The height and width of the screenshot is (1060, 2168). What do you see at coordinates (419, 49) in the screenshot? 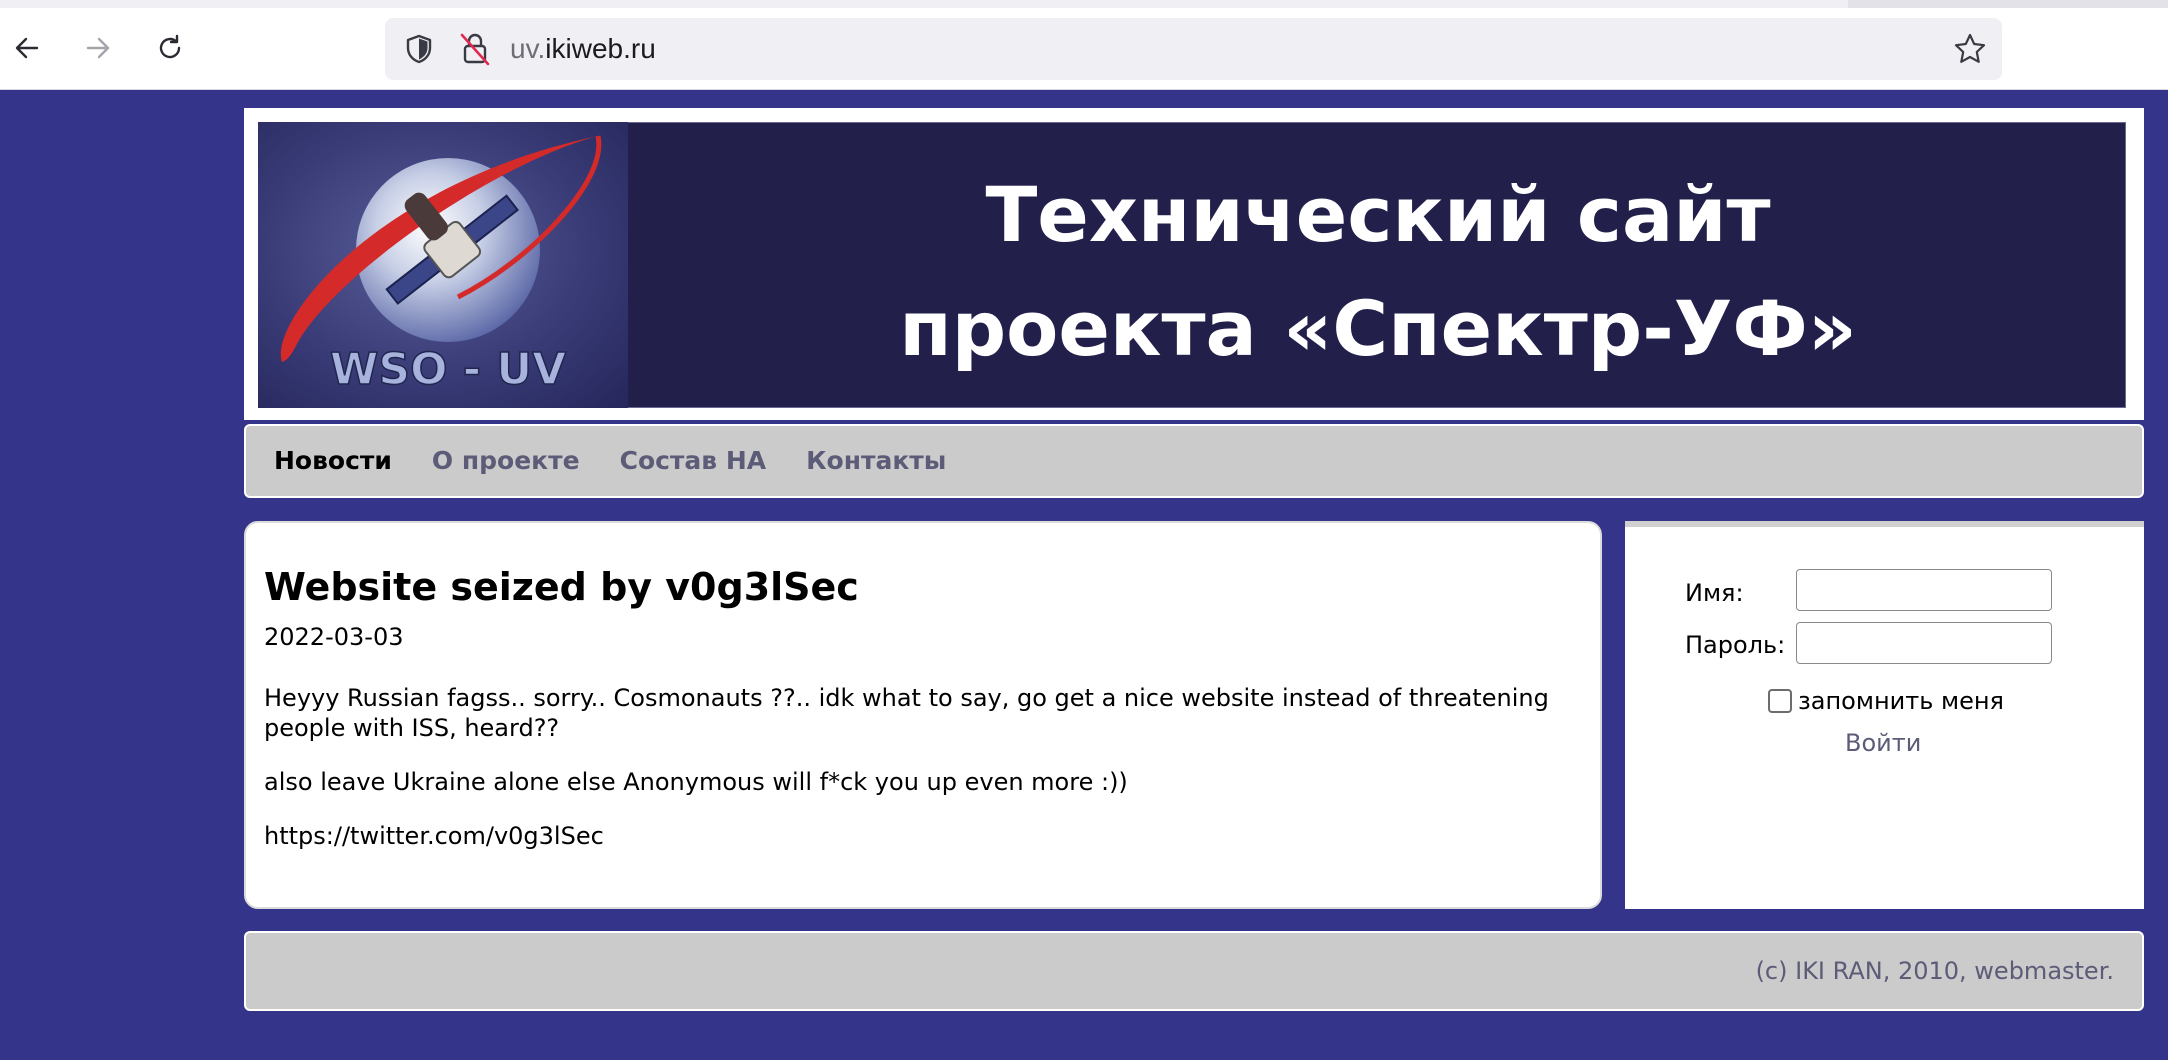
I see `shield-icon` at bounding box center [419, 49].